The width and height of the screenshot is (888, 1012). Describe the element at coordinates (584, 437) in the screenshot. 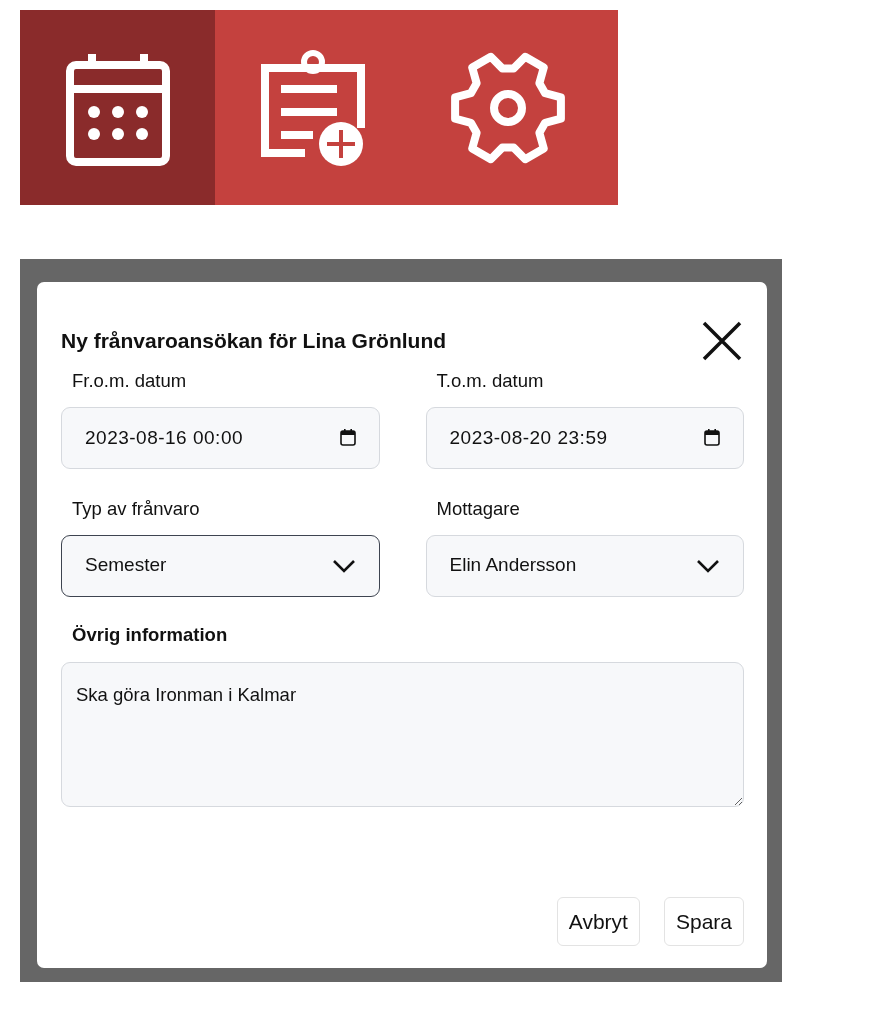

I see `date-field: 2023-08-20 23:59` at that location.